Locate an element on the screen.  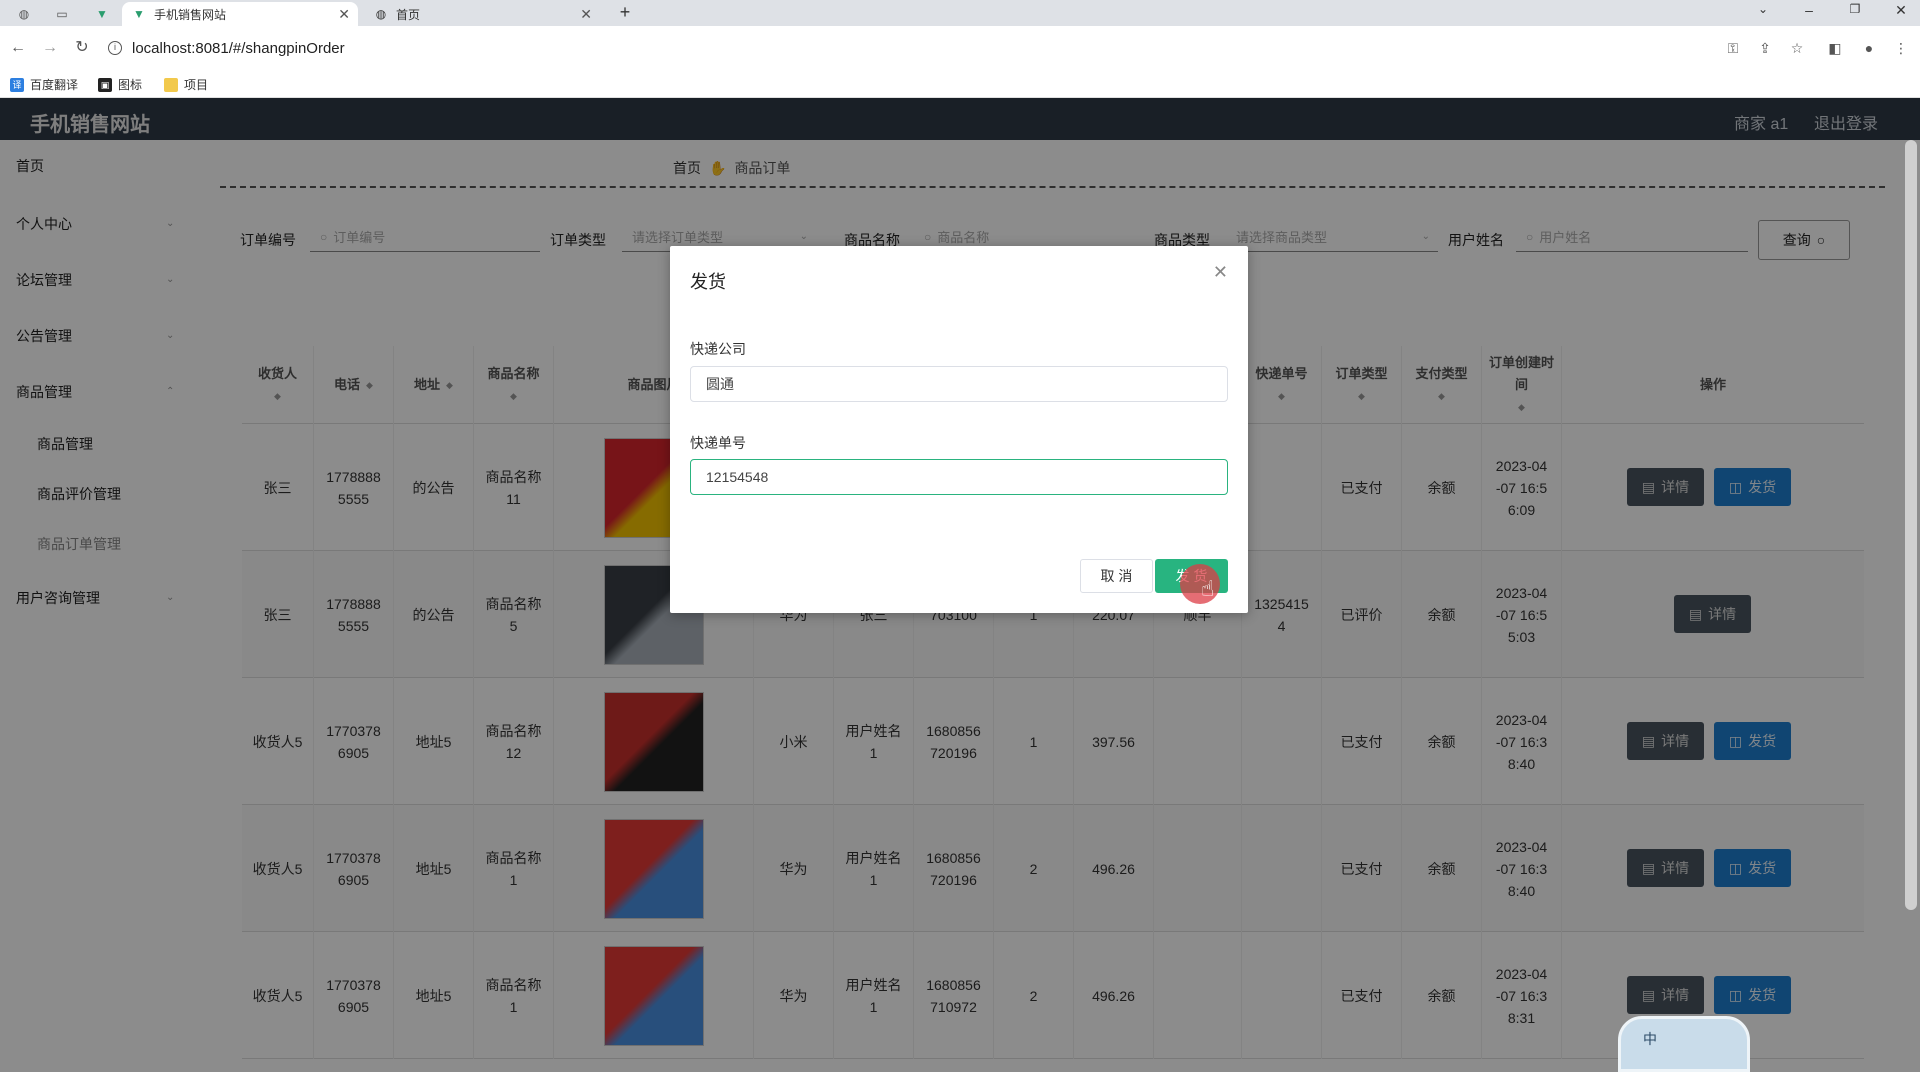
blank-tab-icon: ▭ is located at coordinates (62, 14).